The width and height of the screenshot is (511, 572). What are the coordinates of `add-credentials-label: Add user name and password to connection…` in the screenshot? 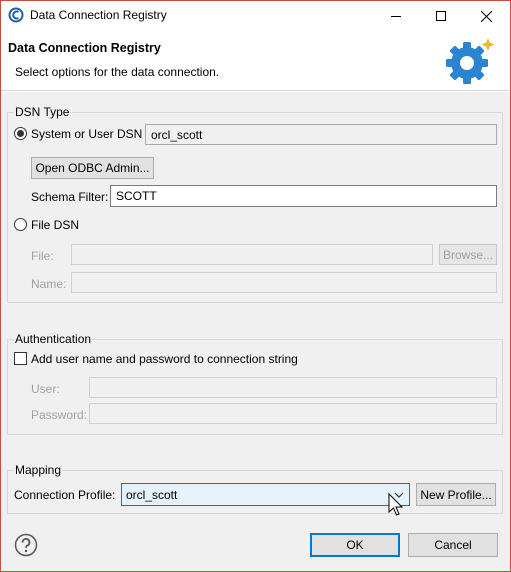 It's located at (164, 359).